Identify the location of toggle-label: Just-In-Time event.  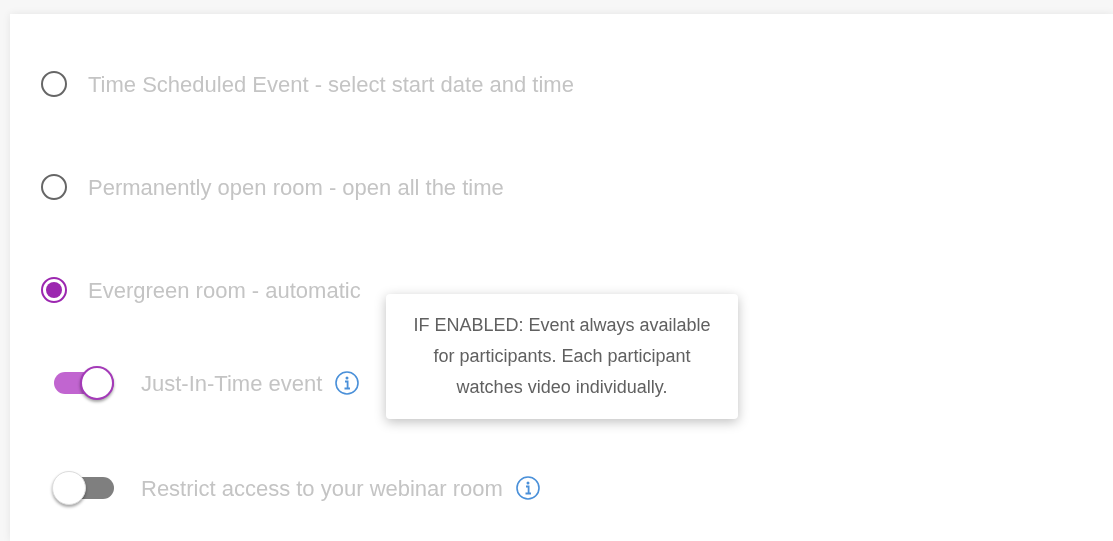
(232, 383).